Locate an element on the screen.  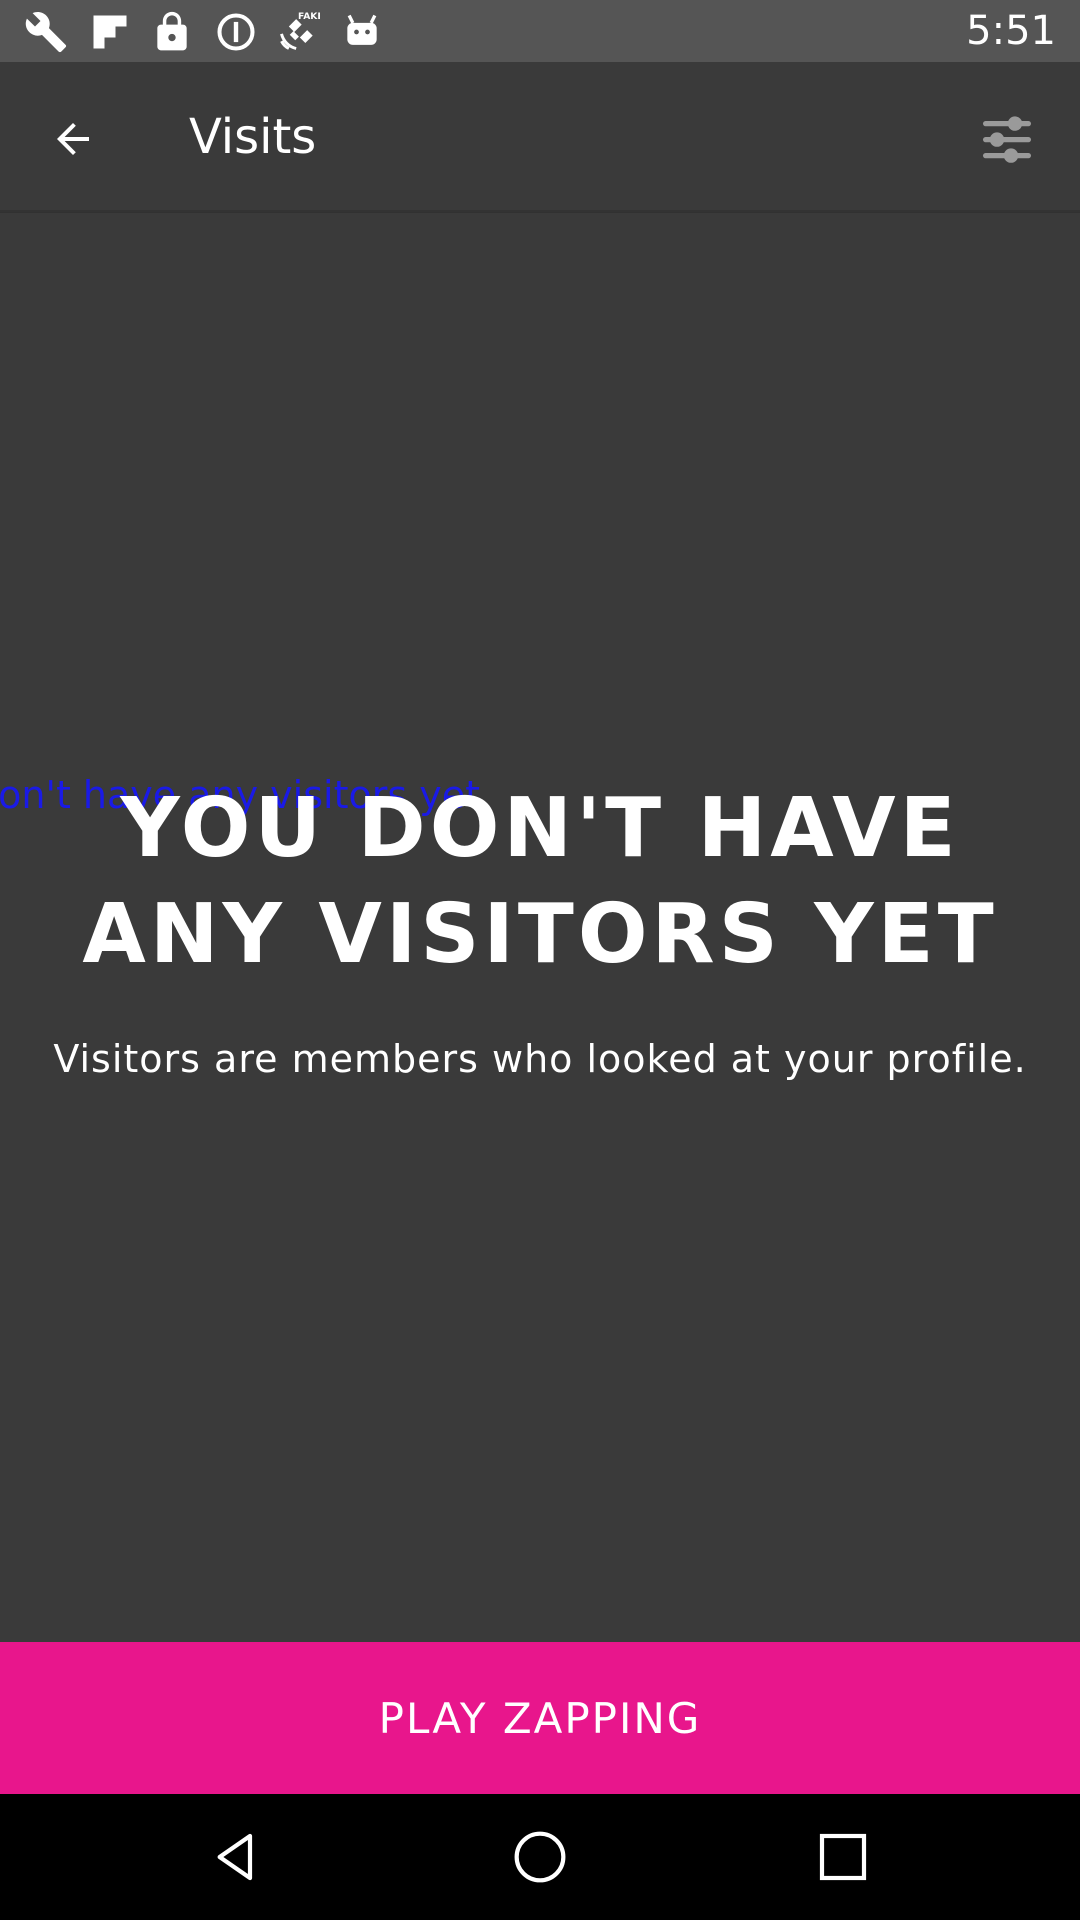
nav-back-button is located at coordinates (236, 1857).